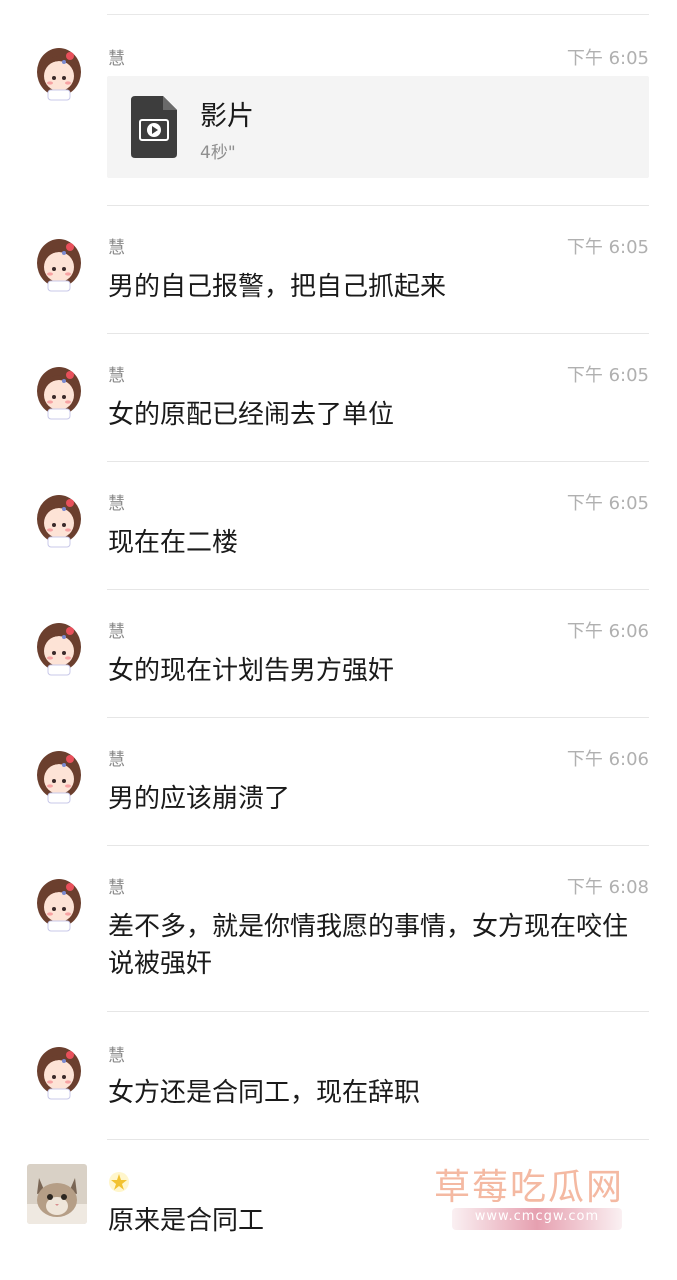 This screenshot has height=1280, width=677. I want to click on message-text: 现在在二楼, so click(378, 543).